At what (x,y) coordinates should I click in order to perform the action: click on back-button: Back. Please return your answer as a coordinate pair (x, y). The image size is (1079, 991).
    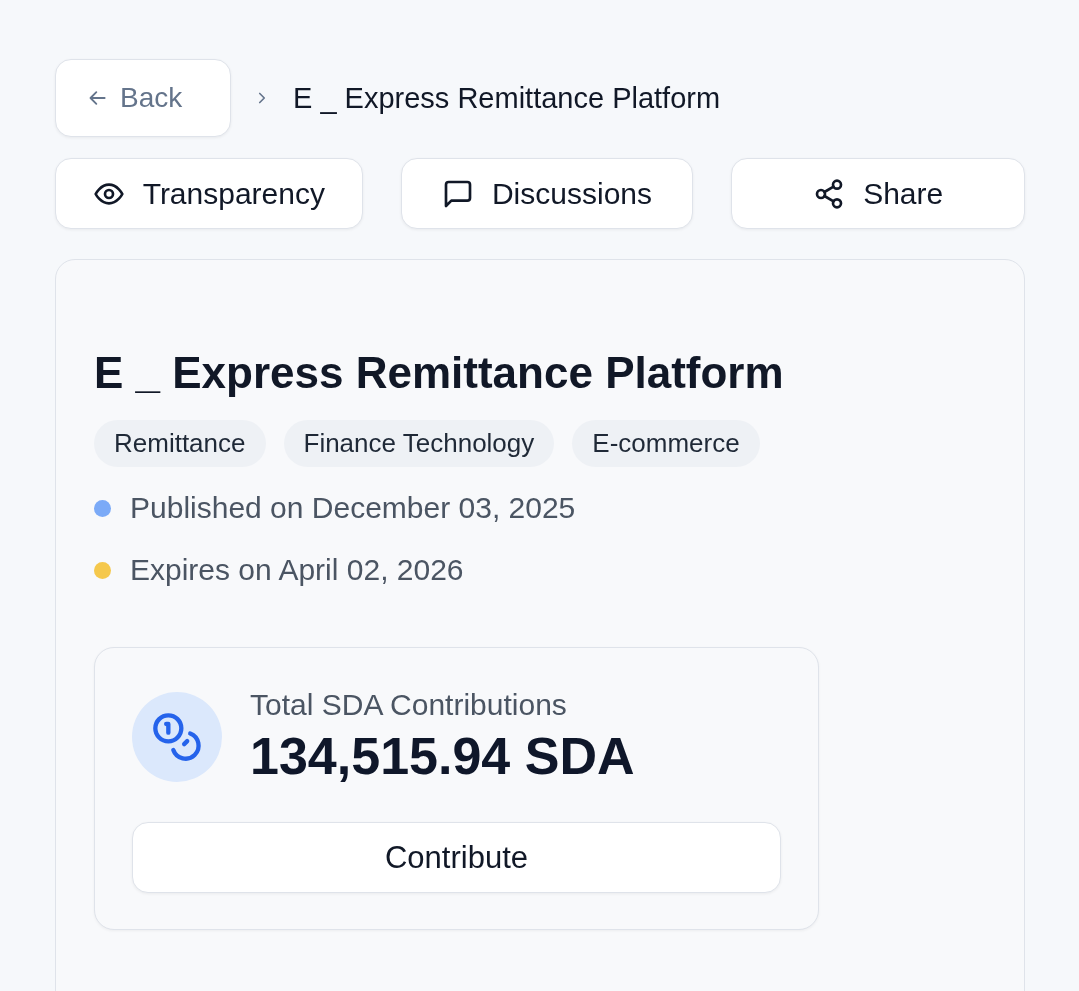
    Looking at the image, I should click on (143, 98).